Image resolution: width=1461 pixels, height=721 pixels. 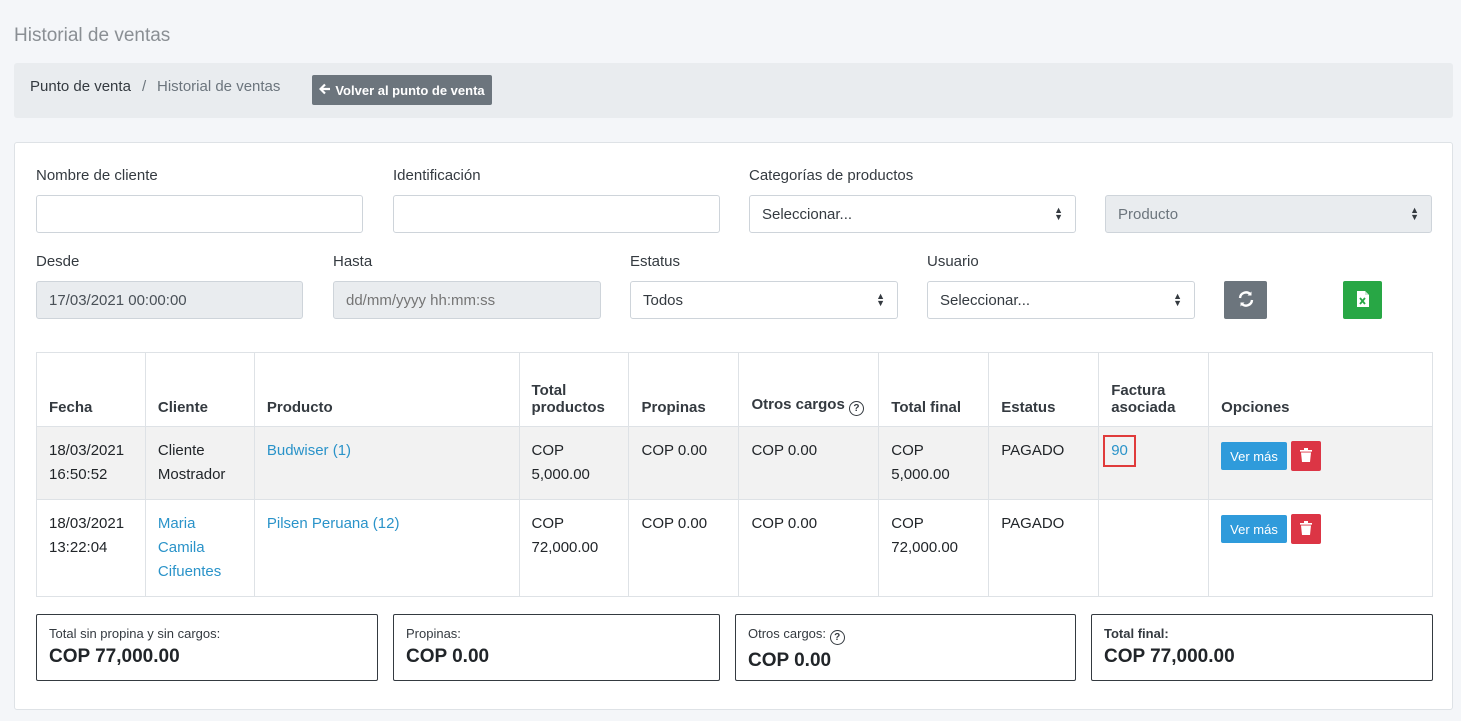 I want to click on header-otros-cargos-label: Otros cargos, so click(x=798, y=404).